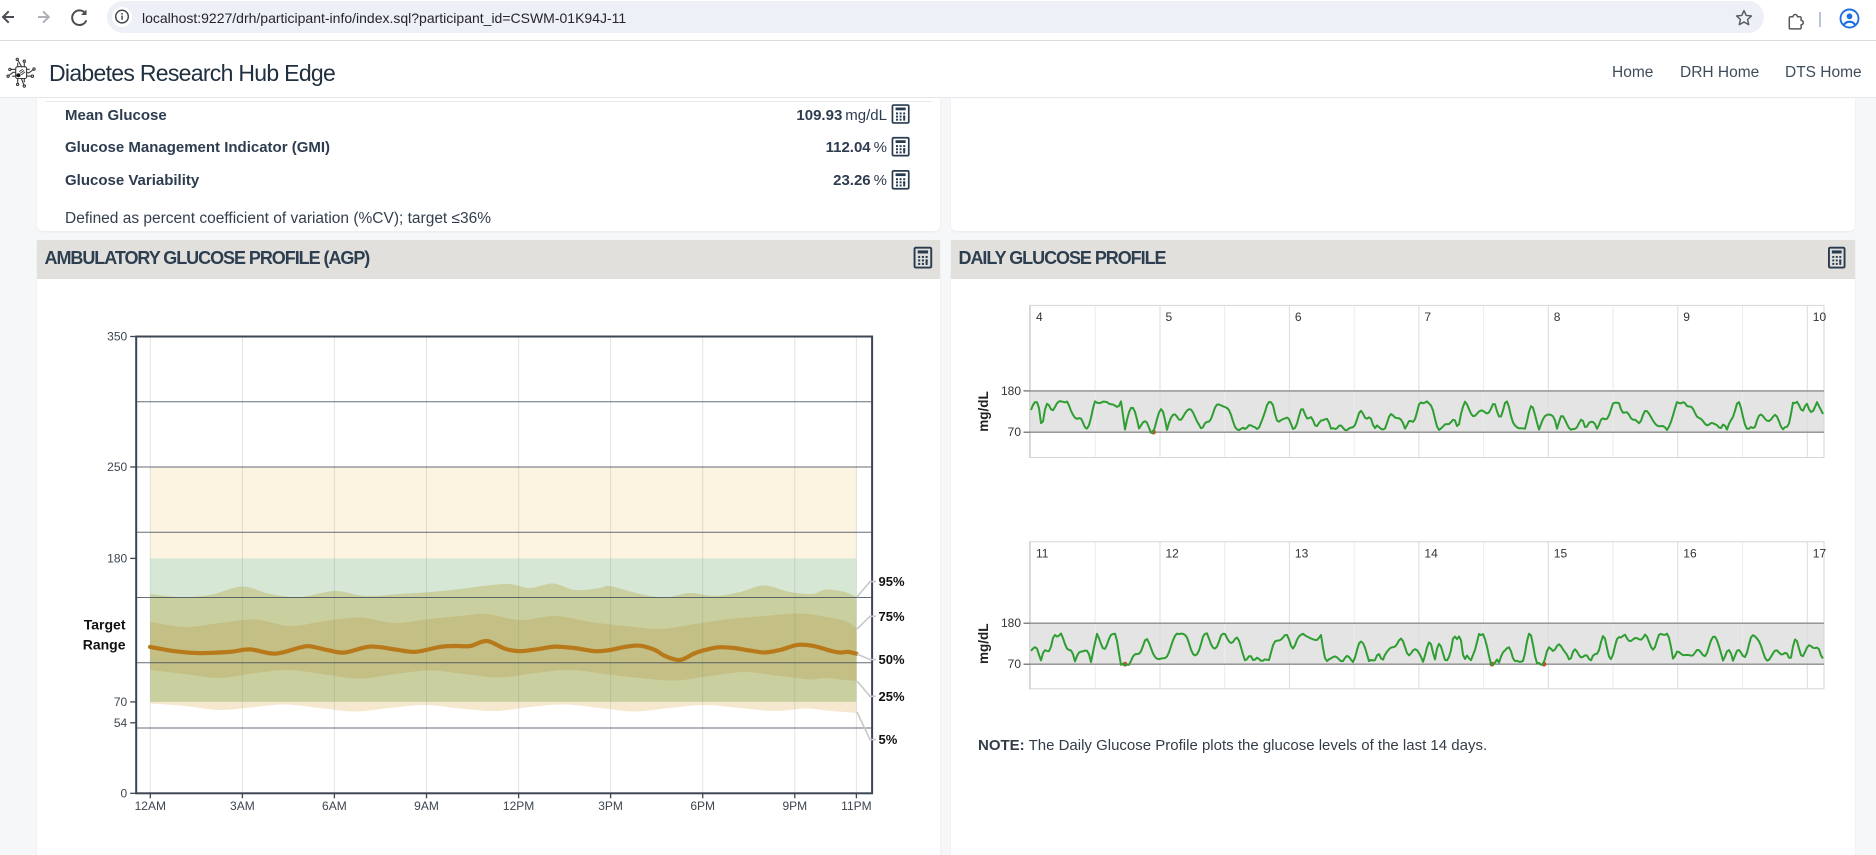  I want to click on svg-text: 9PM, so click(794, 806).